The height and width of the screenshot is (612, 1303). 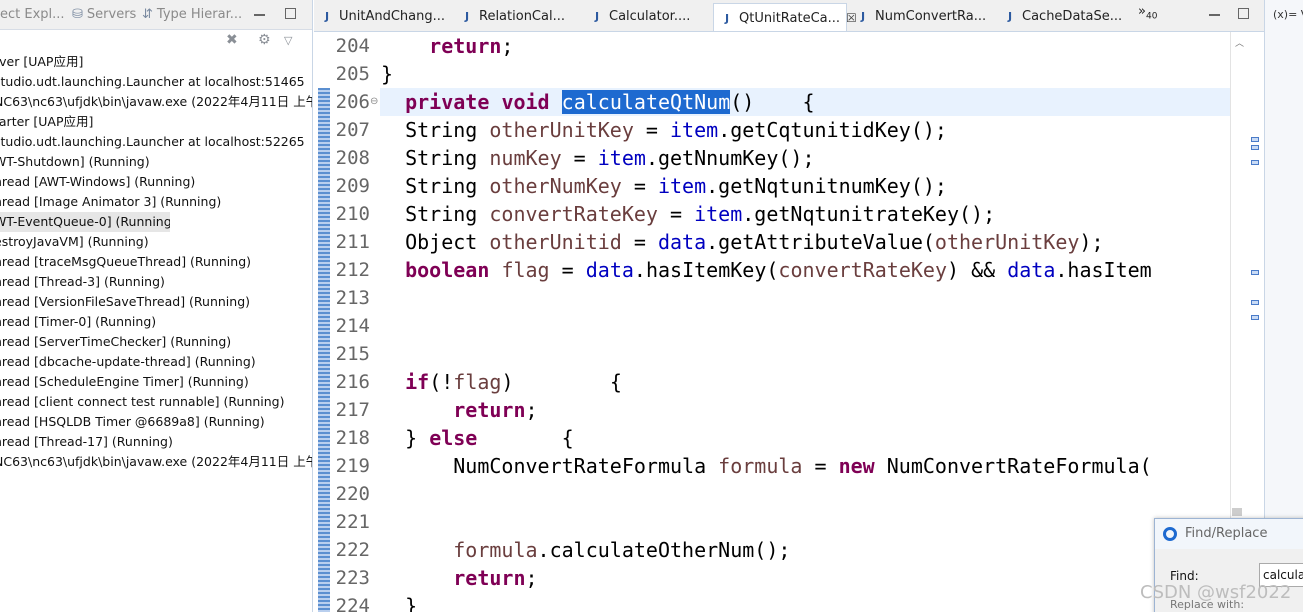 I want to click on tab-qtunitrateca: J QtUnitRateCa... ☒, so click(x=785, y=17).